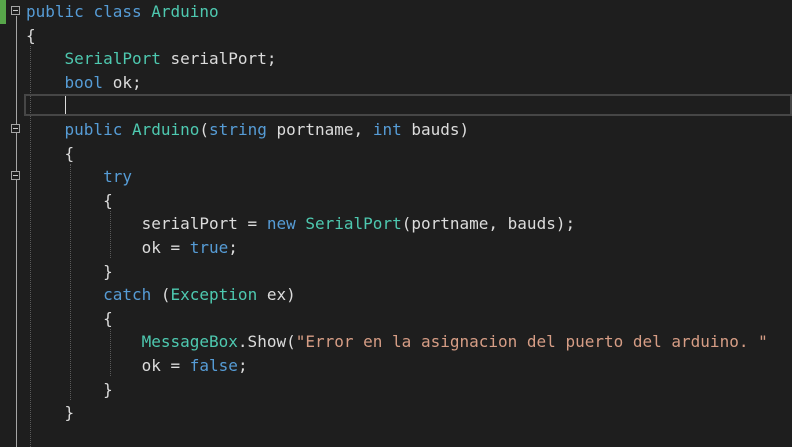 The width and height of the screenshot is (792, 447). What do you see at coordinates (238, 129) in the screenshot?
I see `code-token: string` at bounding box center [238, 129].